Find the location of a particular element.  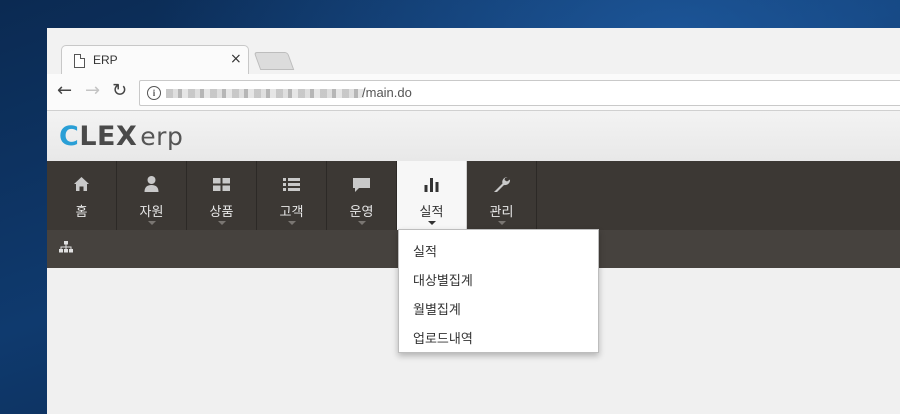

nav-label: 운영 is located at coordinates (361, 212).